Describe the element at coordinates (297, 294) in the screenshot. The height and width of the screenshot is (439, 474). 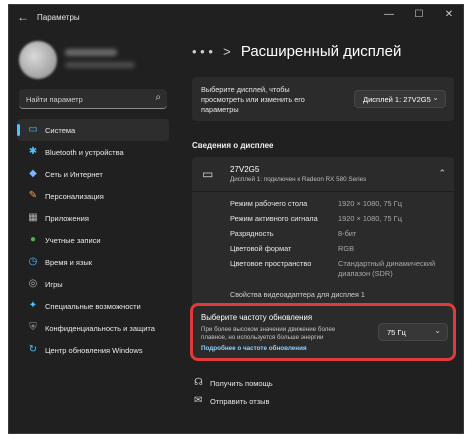
I see `adapter-properties-link: Свойства видеоадаптера для дисплея 1` at that location.